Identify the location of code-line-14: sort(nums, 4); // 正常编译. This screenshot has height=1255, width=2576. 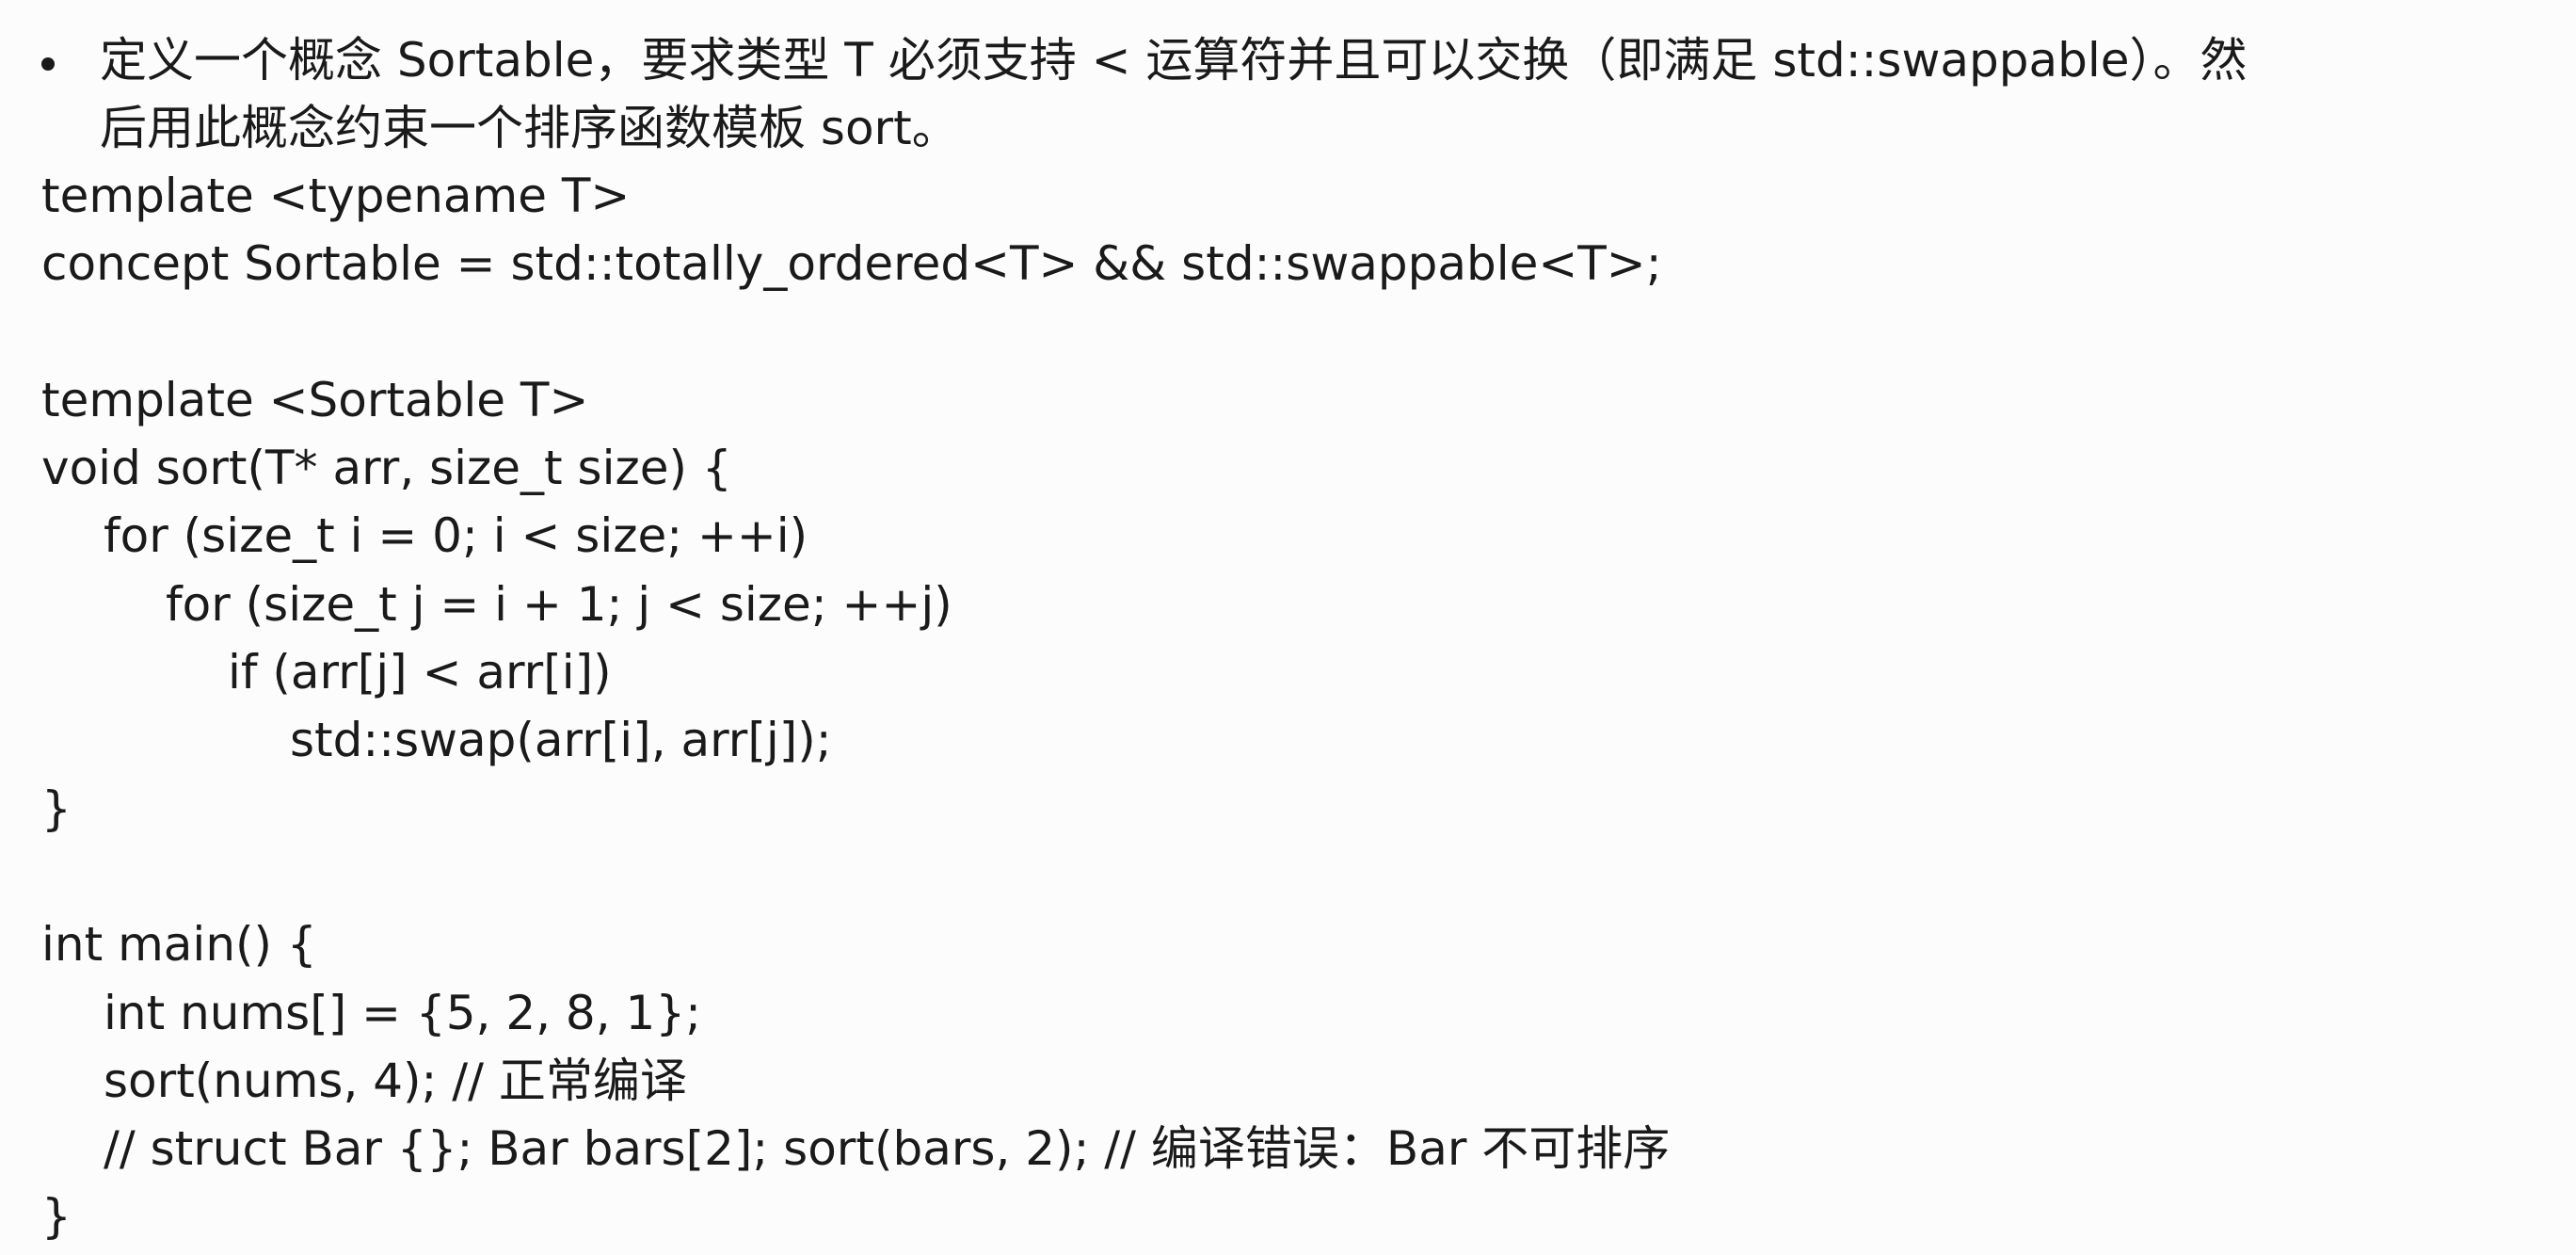
(395, 1080).